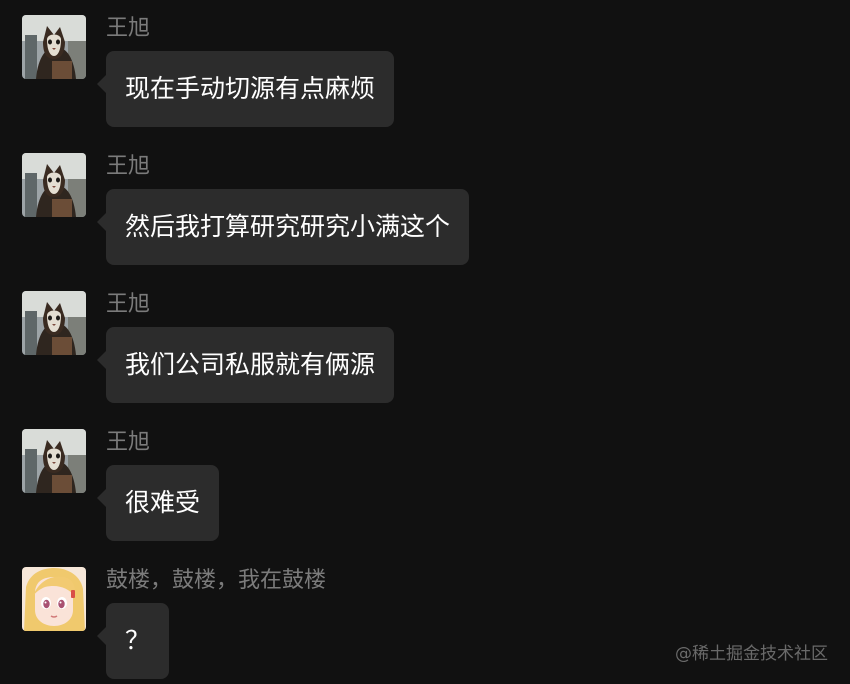 The image size is (850, 684). Describe the element at coordinates (245, 365) in the screenshot. I see `message-bubble: 我们公司私服就有俩源` at that location.